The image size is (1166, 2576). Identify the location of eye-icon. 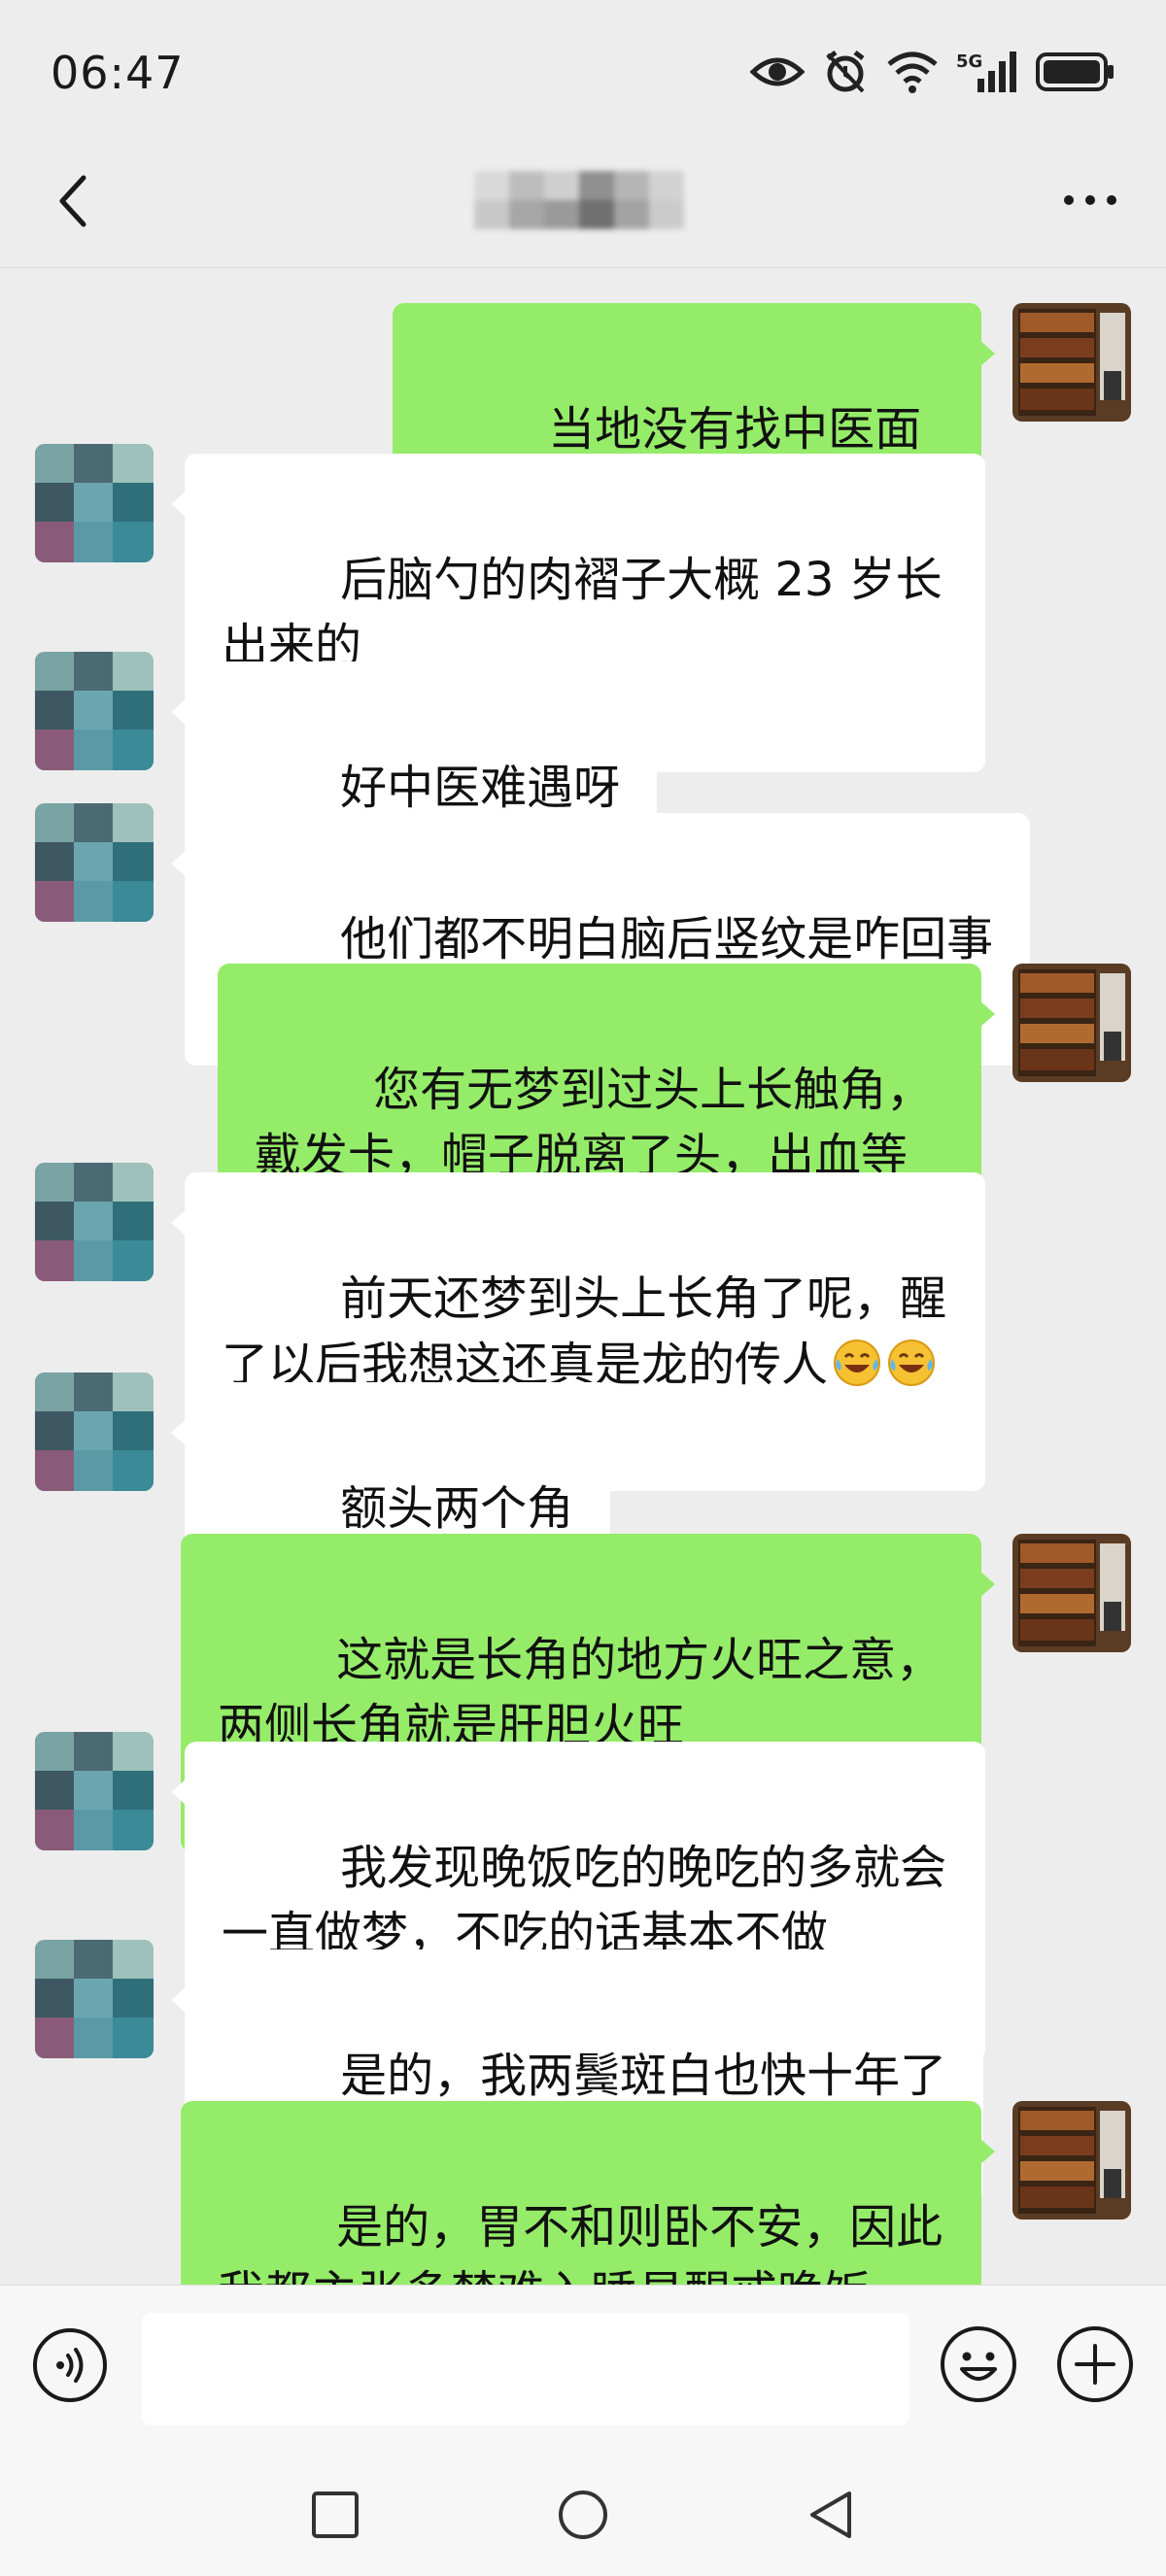
(777, 71).